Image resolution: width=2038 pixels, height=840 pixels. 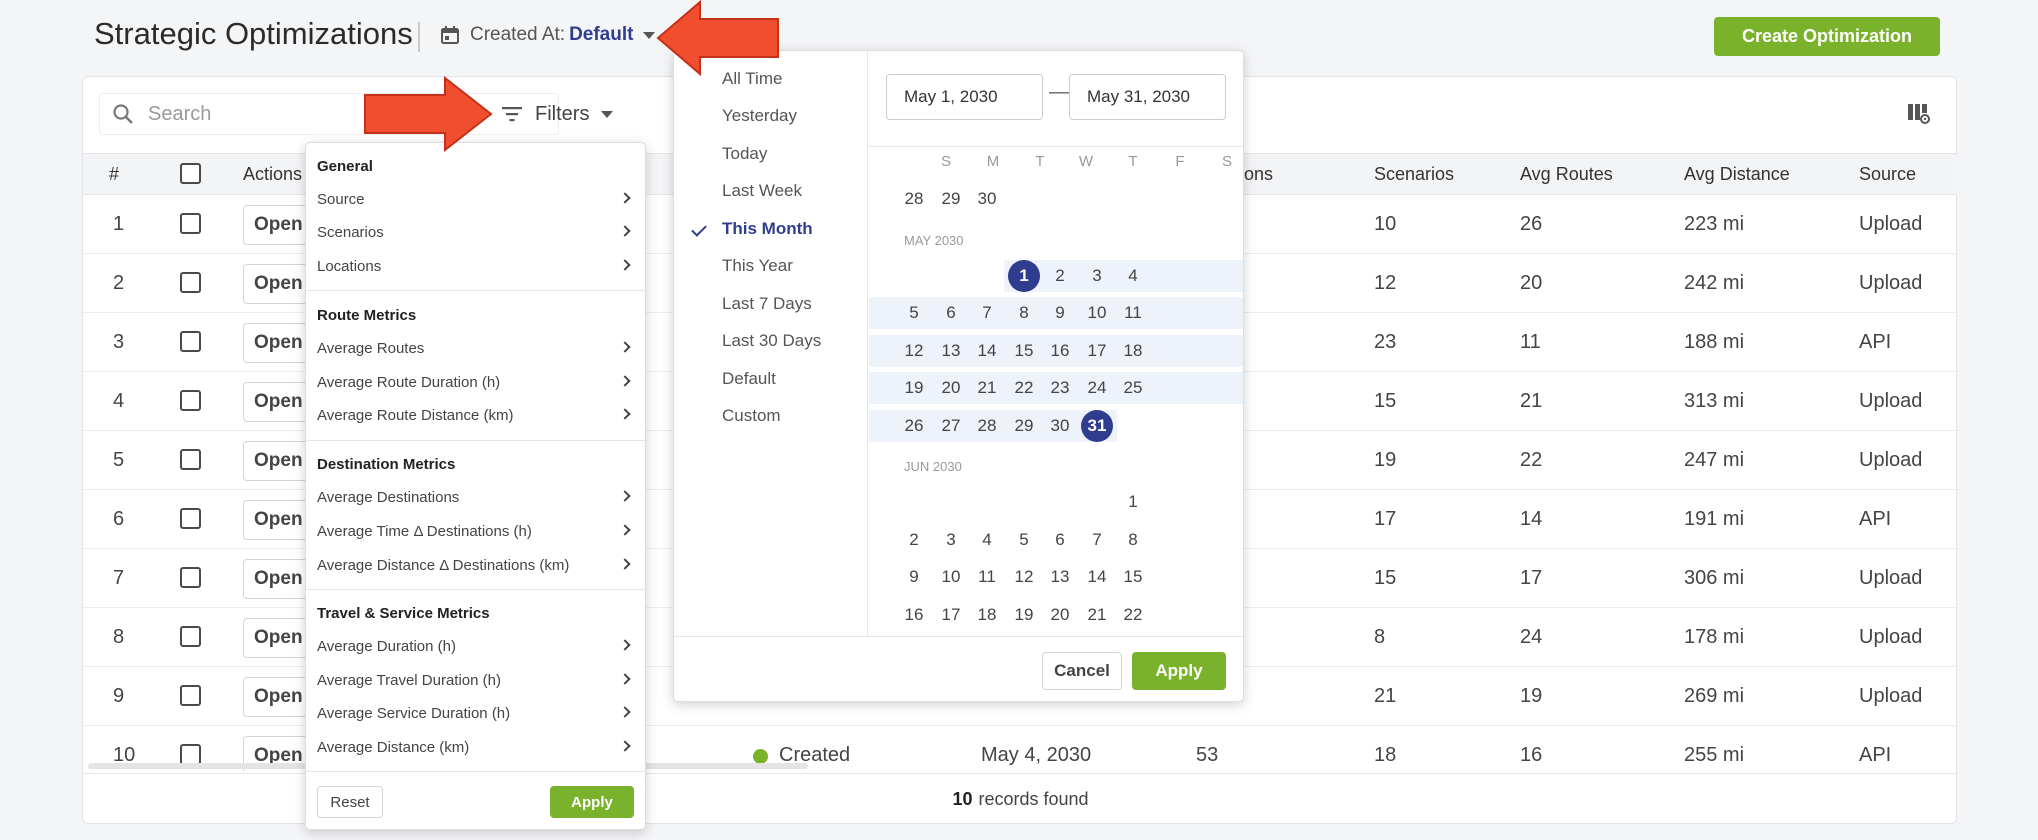 I want to click on filter-item-average-distance-destinations: Average Distance Δ Destinations (km), so click(x=476, y=565).